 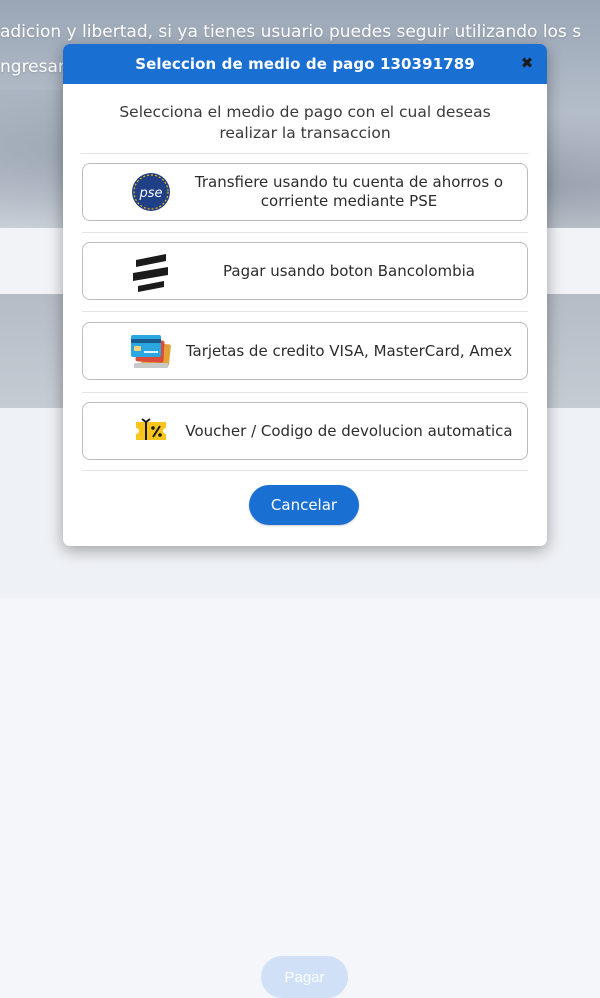 What do you see at coordinates (527, 63) in the screenshot?
I see `close-icon: ✖` at bounding box center [527, 63].